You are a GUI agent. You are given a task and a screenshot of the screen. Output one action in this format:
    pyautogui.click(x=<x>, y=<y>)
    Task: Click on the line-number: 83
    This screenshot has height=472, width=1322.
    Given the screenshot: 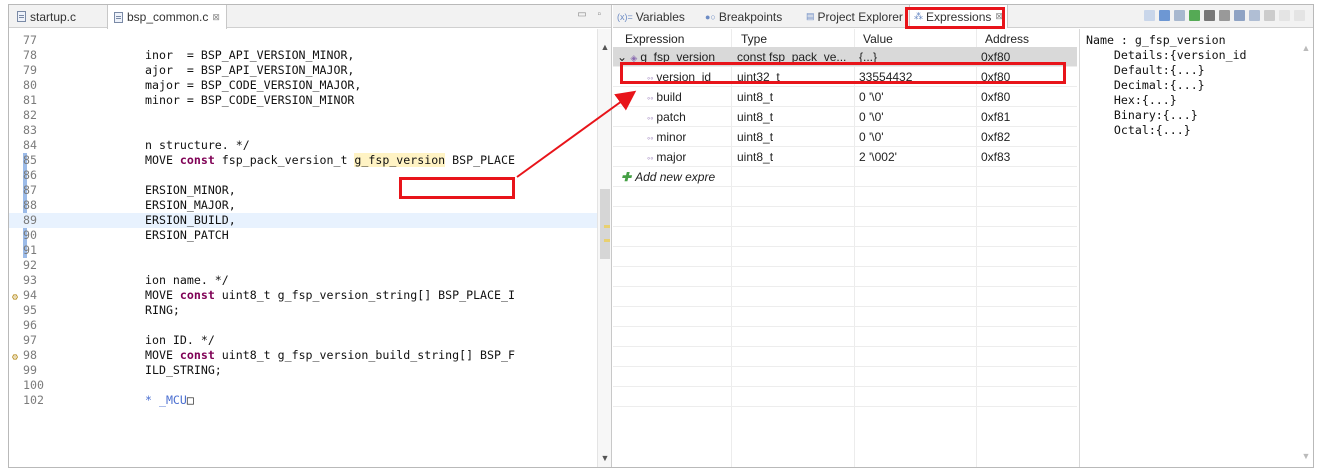 What is the action you would take?
    pyautogui.click(x=30, y=130)
    